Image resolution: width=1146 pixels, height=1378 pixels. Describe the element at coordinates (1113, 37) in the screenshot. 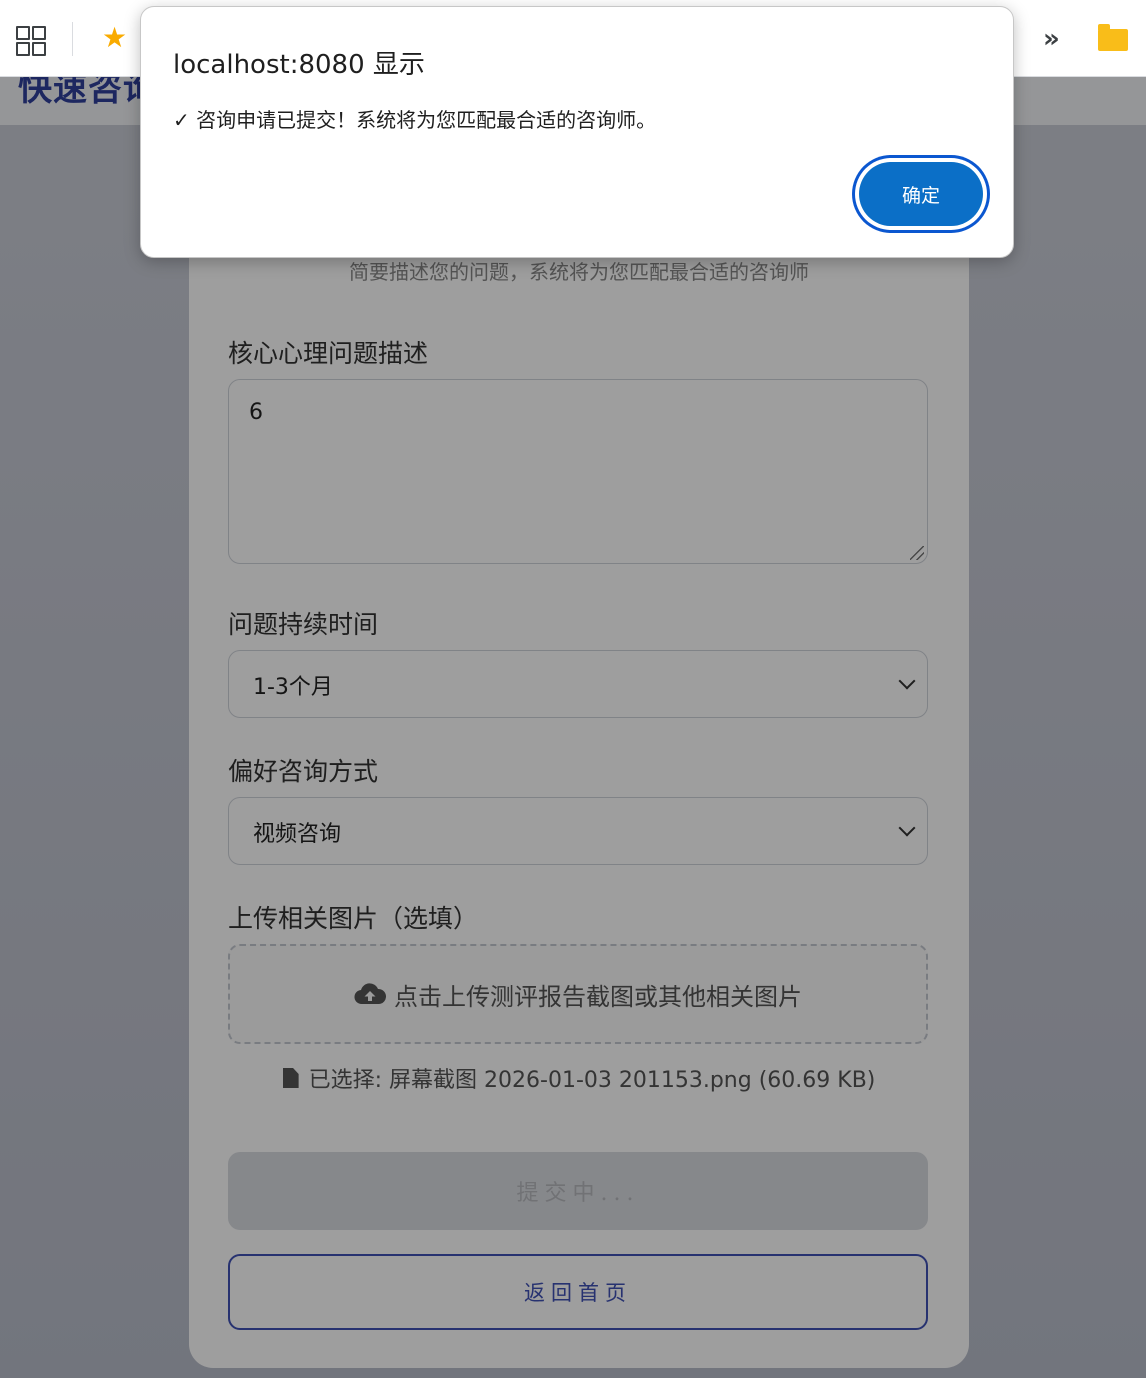

I see `folder-icon` at that location.